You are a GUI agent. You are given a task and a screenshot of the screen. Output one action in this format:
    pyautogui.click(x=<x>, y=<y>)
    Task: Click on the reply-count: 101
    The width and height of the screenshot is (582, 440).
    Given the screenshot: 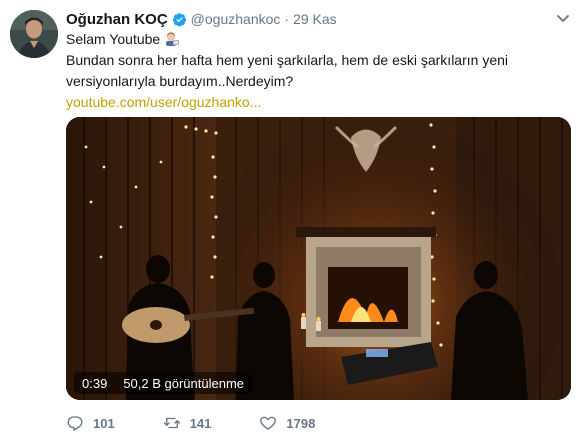 What is the action you would take?
    pyautogui.click(x=104, y=423)
    